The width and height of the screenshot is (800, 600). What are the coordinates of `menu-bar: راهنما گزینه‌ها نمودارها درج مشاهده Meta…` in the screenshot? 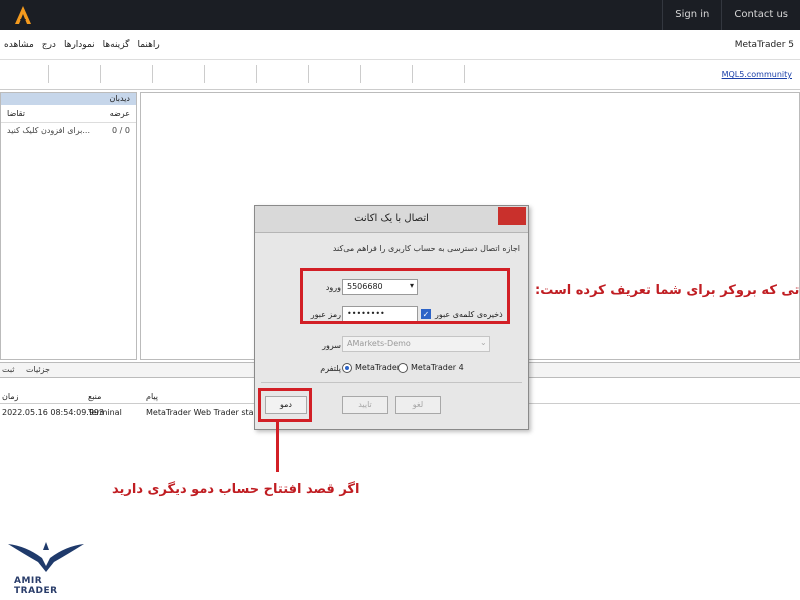 It's located at (400, 45).